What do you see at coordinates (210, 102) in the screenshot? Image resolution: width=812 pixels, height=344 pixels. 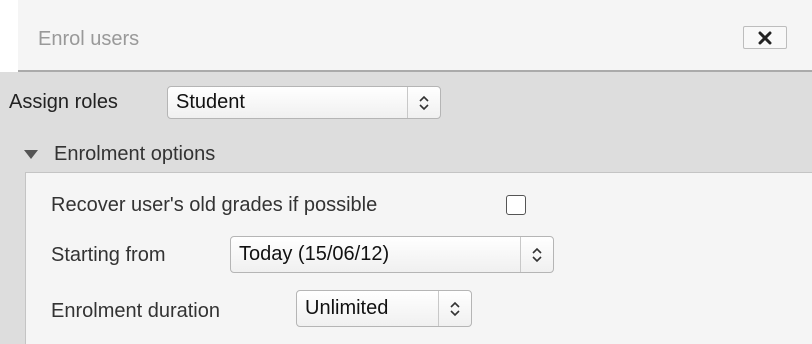 I see `assign-roles-value: Student` at bounding box center [210, 102].